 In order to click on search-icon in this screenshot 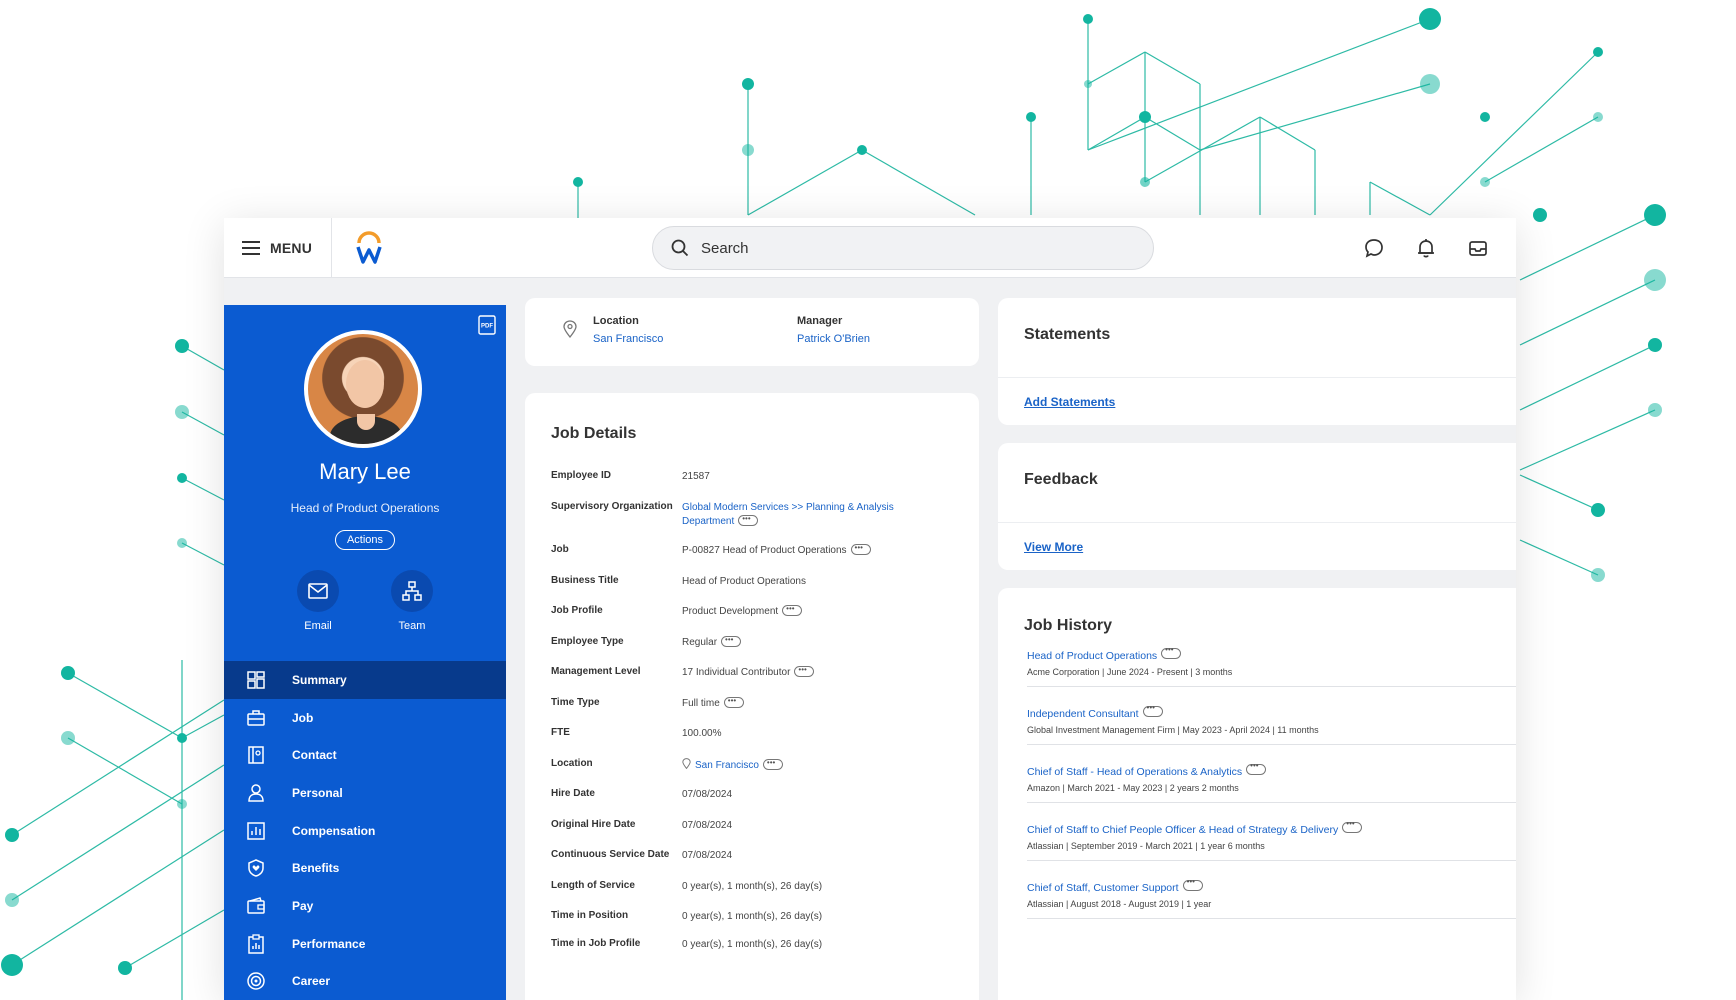, I will do `click(680, 248)`.